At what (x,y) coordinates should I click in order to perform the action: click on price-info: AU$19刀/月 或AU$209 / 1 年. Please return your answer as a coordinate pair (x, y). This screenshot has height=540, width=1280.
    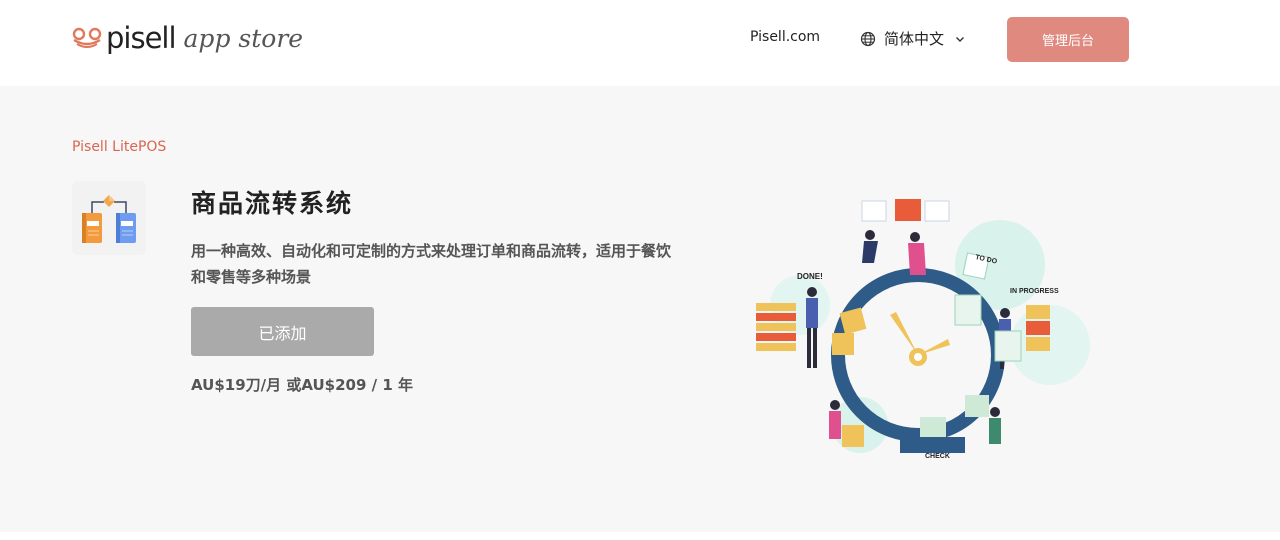
    Looking at the image, I should click on (302, 385).